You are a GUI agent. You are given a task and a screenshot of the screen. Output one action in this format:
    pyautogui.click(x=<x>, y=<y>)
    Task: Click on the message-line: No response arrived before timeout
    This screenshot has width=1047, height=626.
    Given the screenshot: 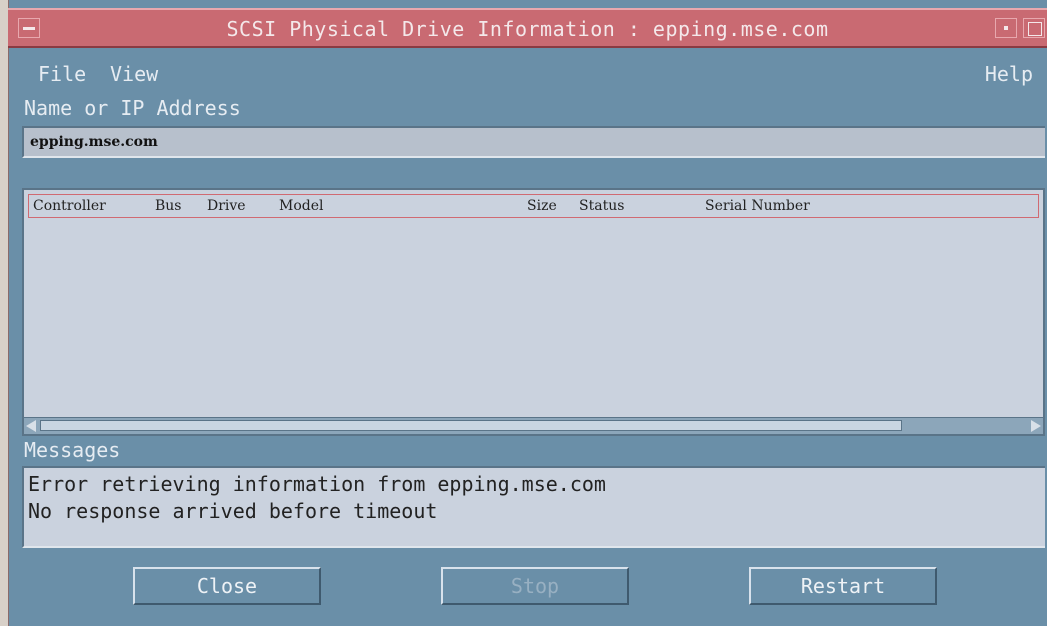 What is the action you would take?
    pyautogui.click(x=233, y=511)
    